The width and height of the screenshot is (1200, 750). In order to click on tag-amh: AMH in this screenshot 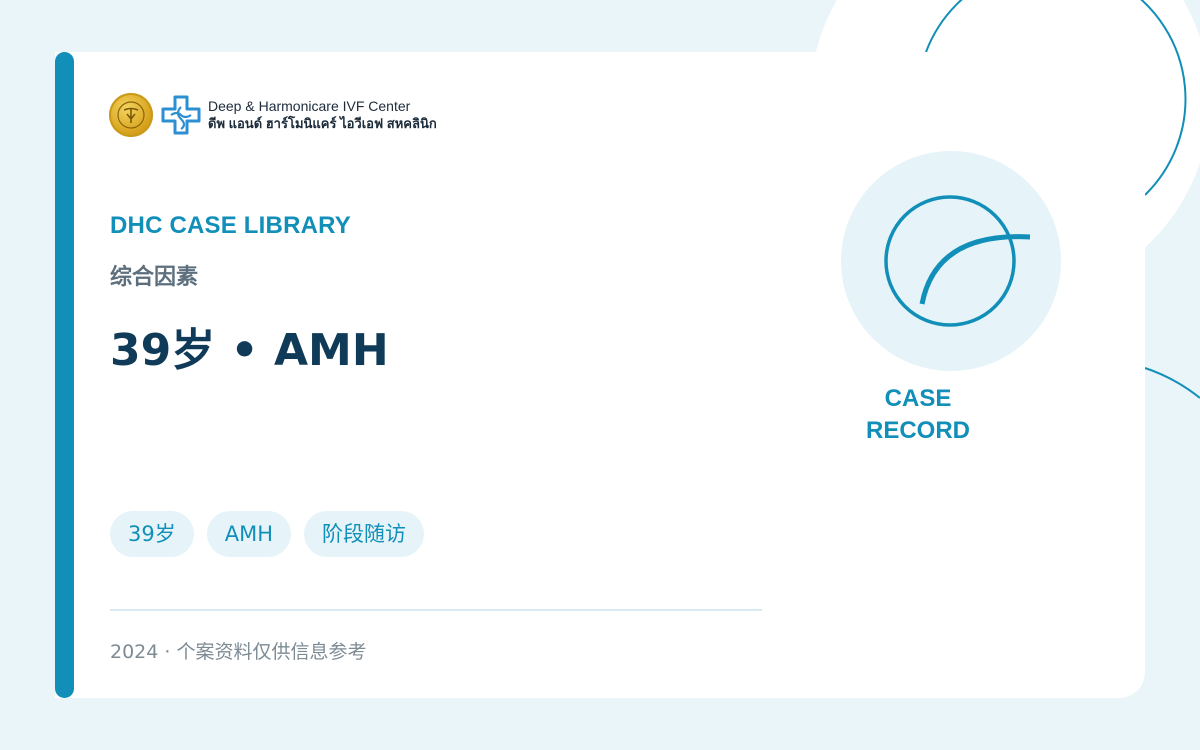, I will do `click(249, 534)`.